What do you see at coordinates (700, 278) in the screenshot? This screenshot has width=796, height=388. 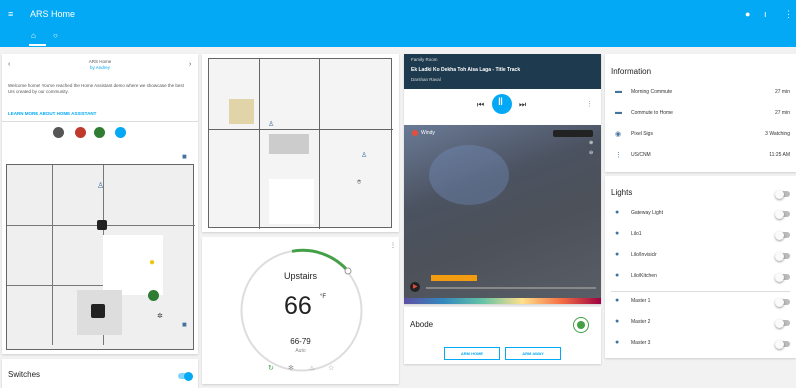 I see `light-row: ● Lilo/Kitchen` at bounding box center [700, 278].